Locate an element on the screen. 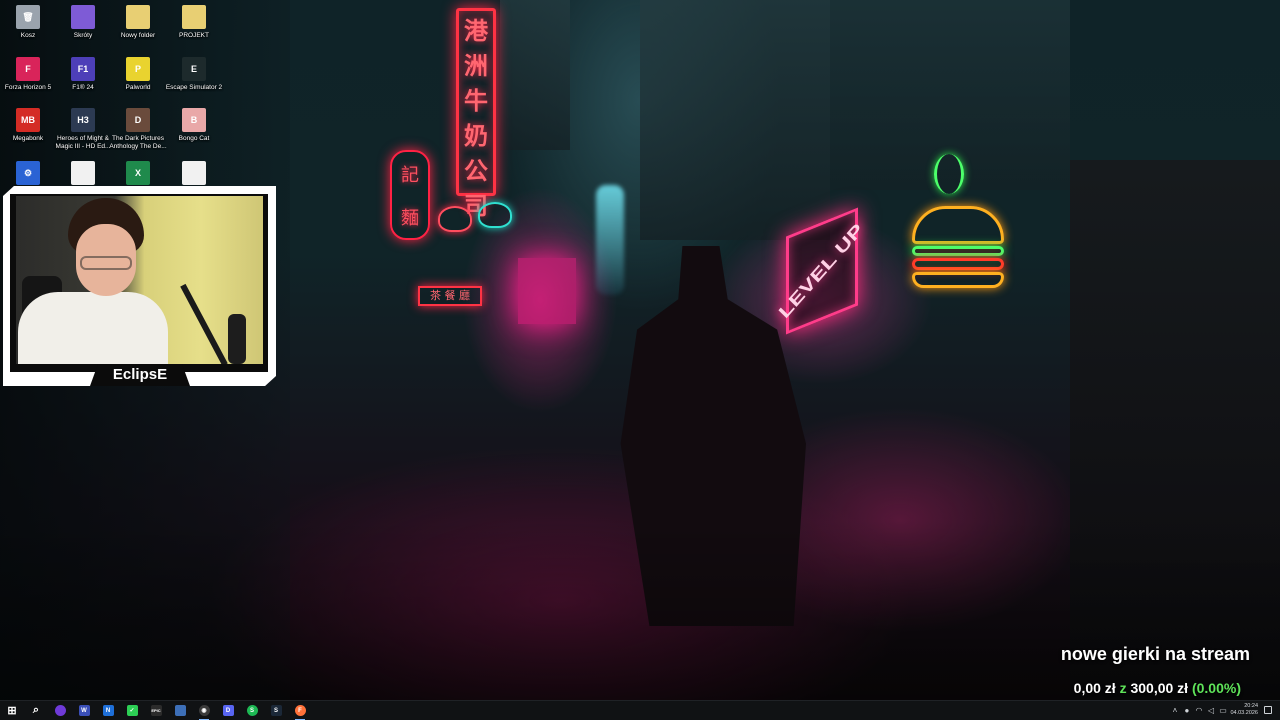 The height and width of the screenshot is (720, 1280). desktop-icon-label: Bongo Cat is located at coordinates (194, 138).